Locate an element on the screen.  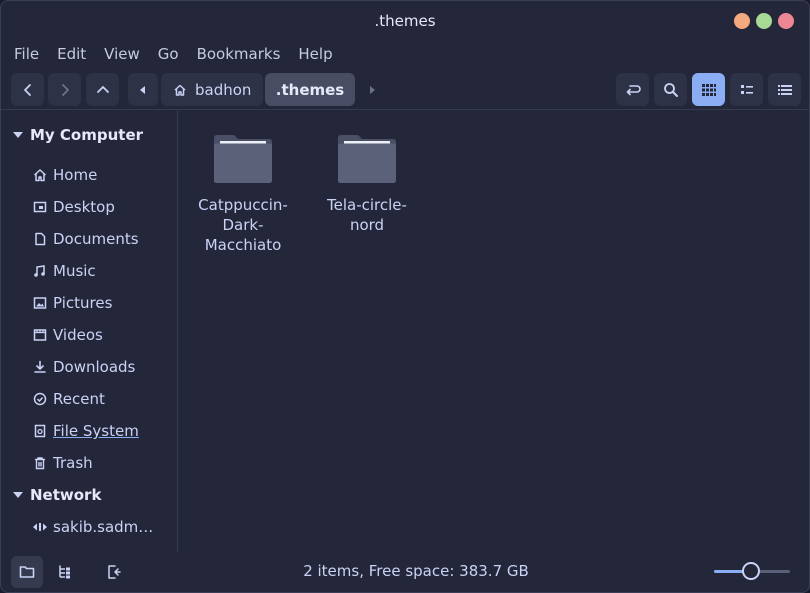
chevron-left-icon is located at coordinates (27, 89).